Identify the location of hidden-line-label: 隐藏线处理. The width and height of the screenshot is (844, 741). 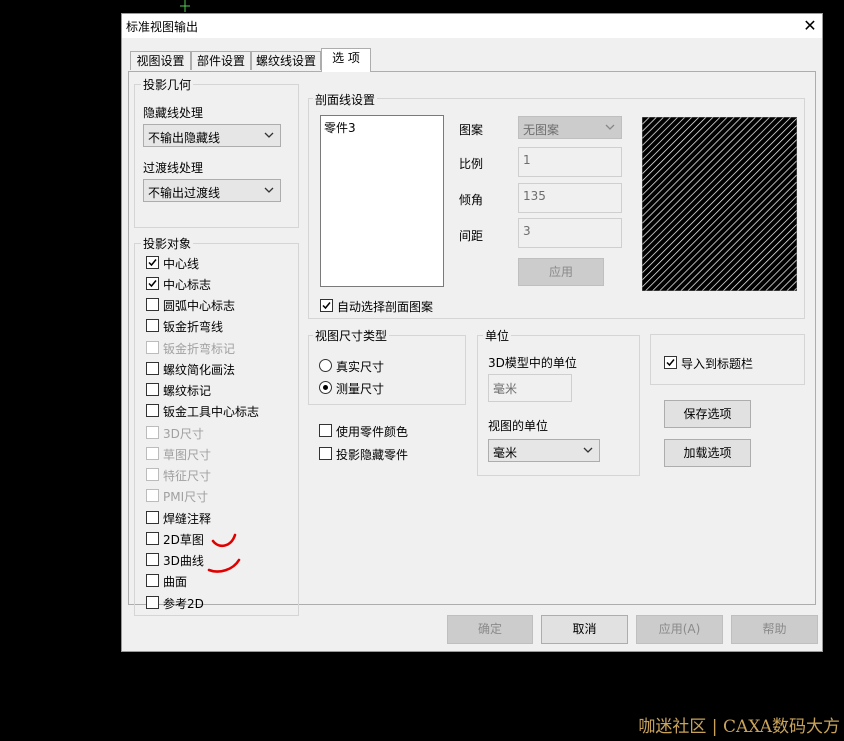
(173, 113).